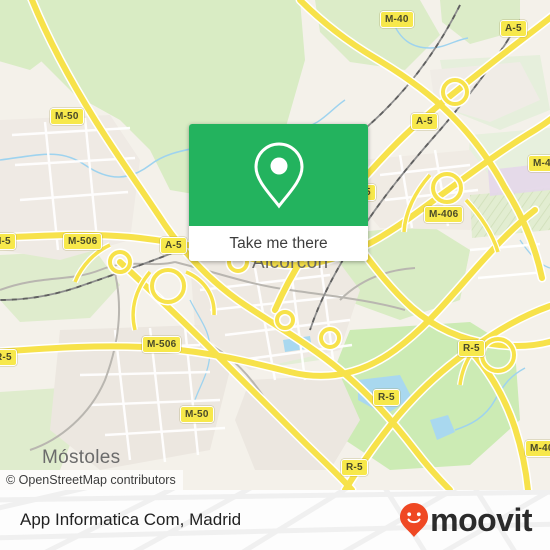 This screenshot has height=550, width=550. I want to click on location-pin-icon, so click(278, 175).